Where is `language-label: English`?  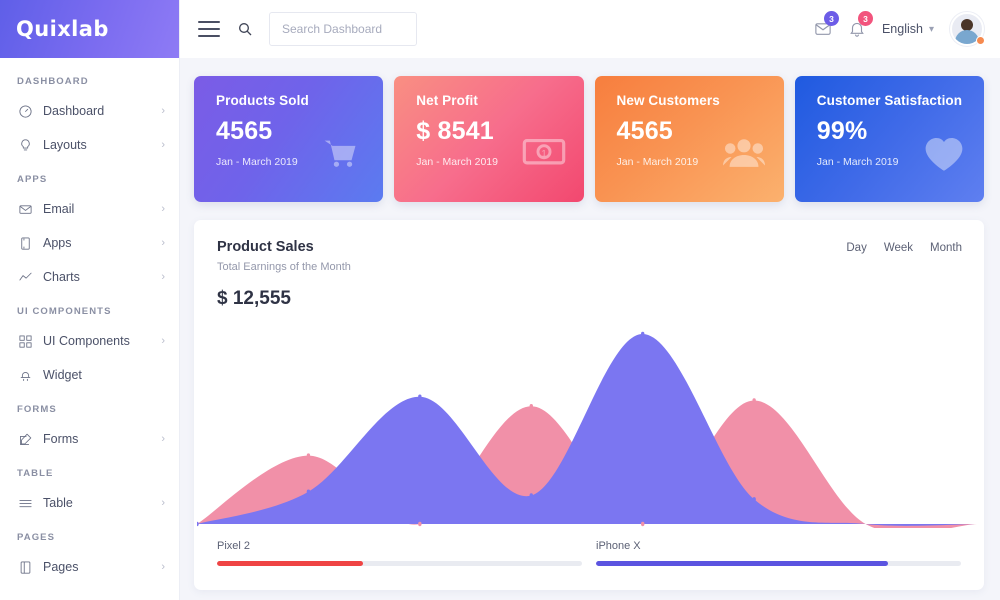 language-label: English is located at coordinates (902, 29).